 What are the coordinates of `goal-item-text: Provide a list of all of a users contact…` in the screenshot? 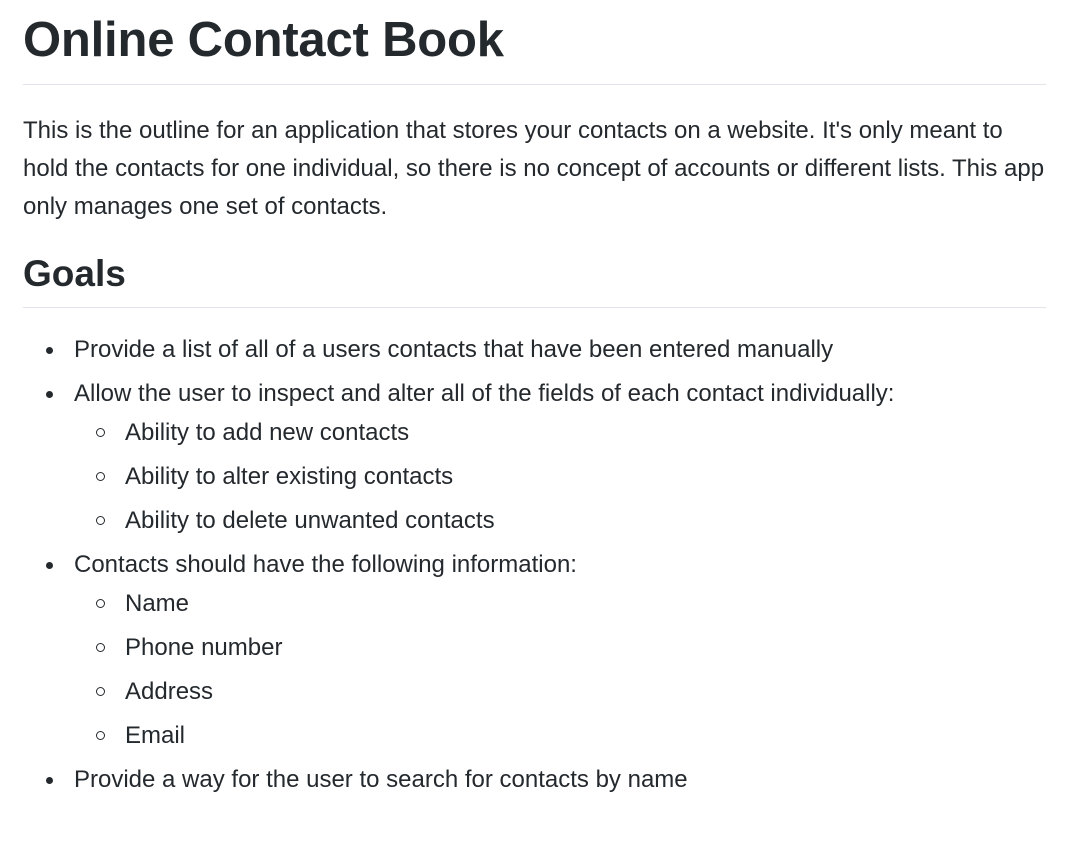 It's located at (454, 349).